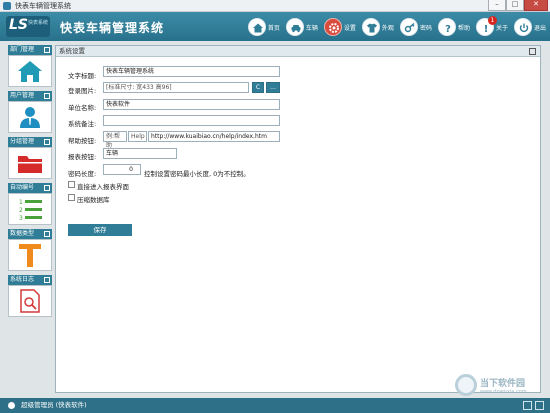 This screenshot has width=550, height=413. I want to click on folder-icon, so click(30, 164).